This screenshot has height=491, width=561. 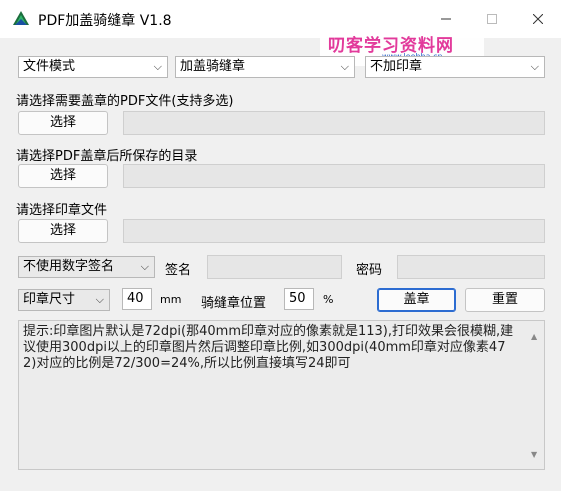 What do you see at coordinates (21, 18) in the screenshot?
I see `app-logo-icon` at bounding box center [21, 18].